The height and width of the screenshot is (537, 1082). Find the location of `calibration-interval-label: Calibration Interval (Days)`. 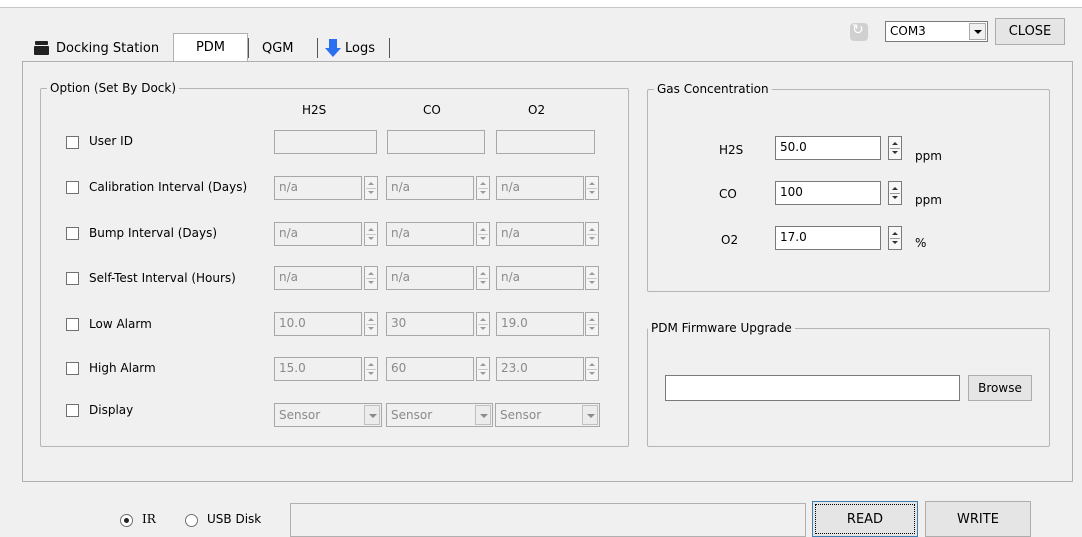

calibration-interval-label: Calibration Interval (Days) is located at coordinates (168, 187).